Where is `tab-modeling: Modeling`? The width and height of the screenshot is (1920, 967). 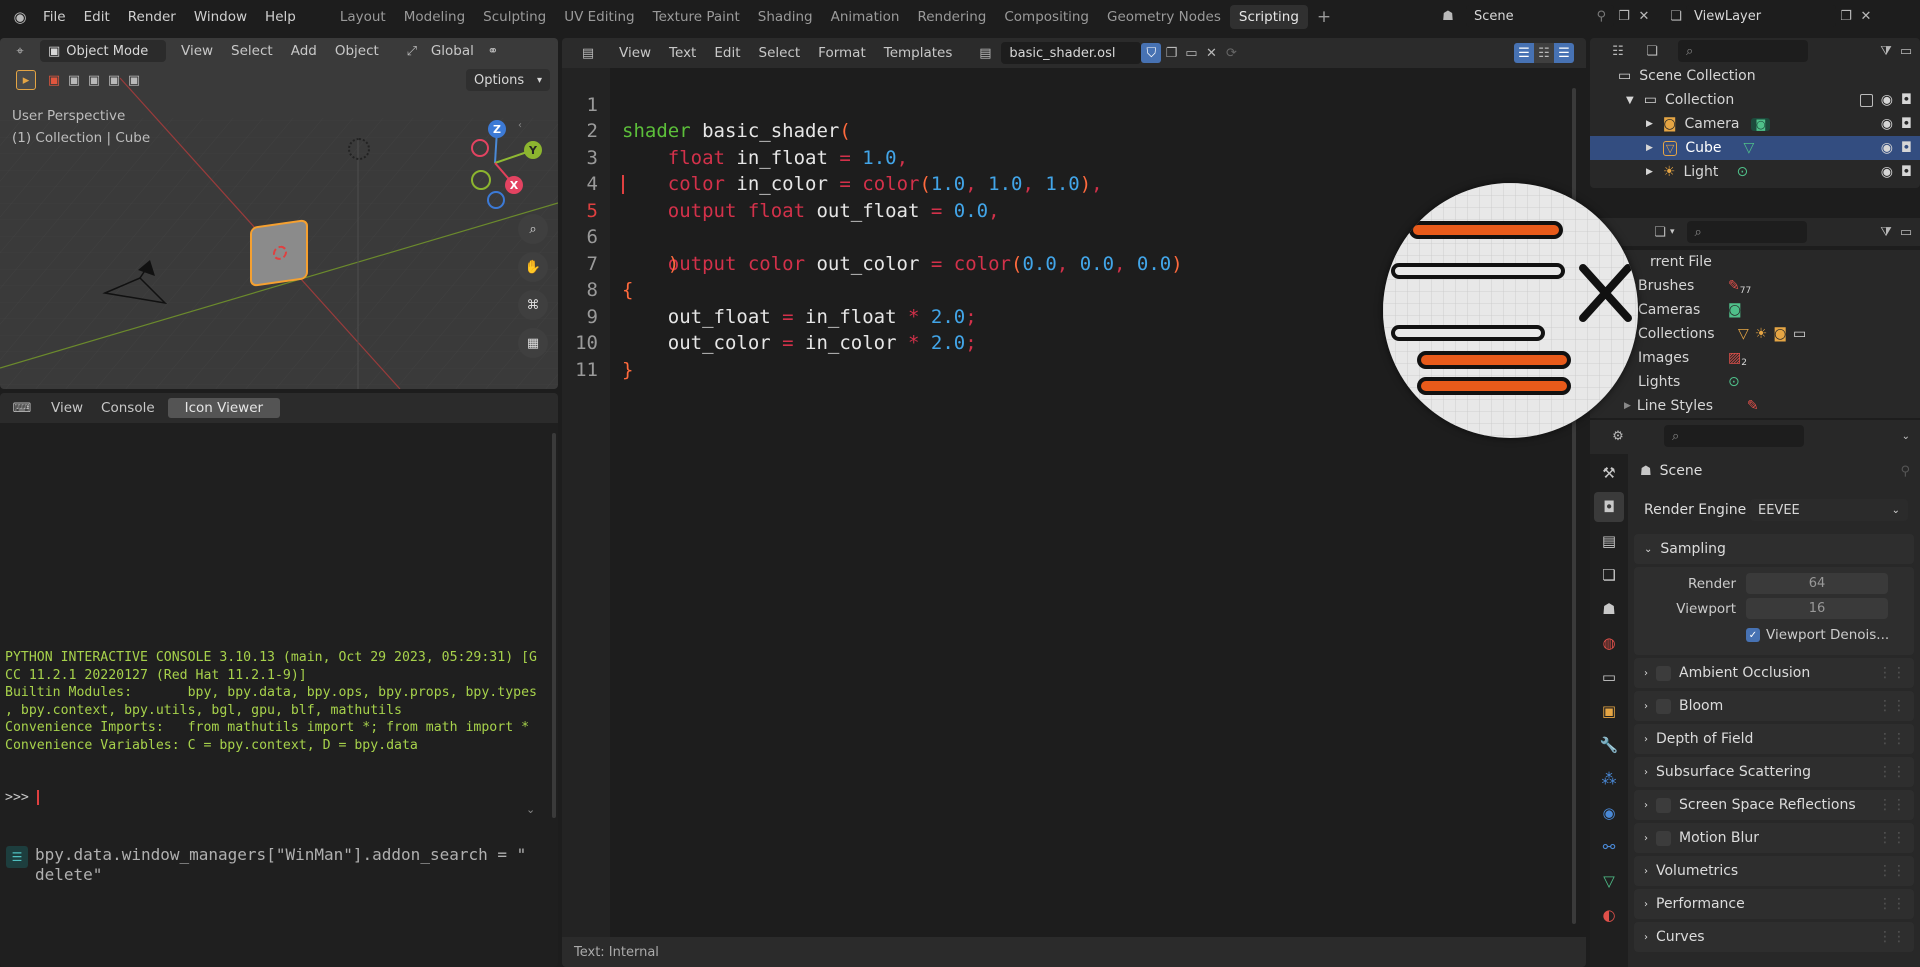
tab-modeling: Modeling is located at coordinates (434, 17).